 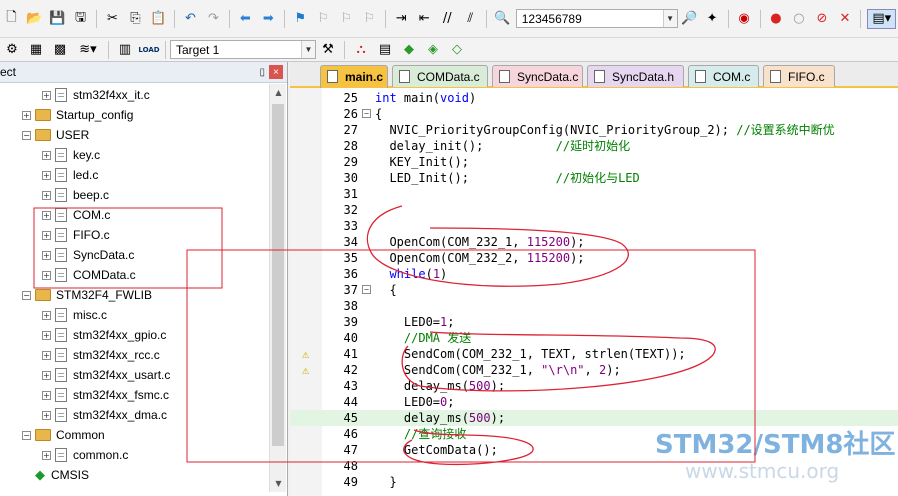 What do you see at coordinates (594, 162) in the screenshot?
I see `code-line: 29 KEY_Init();` at bounding box center [594, 162].